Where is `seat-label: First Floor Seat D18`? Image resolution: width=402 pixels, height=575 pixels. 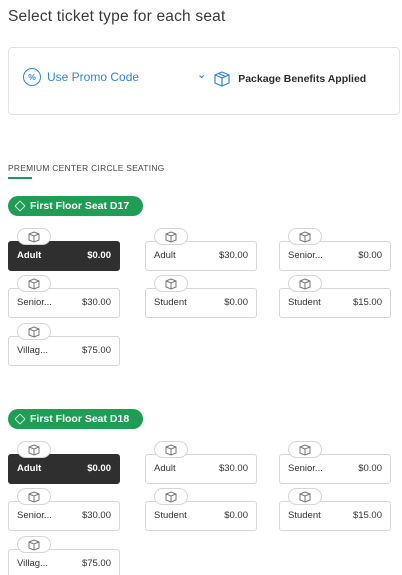 seat-label: First Floor Seat D18 is located at coordinates (80, 419).